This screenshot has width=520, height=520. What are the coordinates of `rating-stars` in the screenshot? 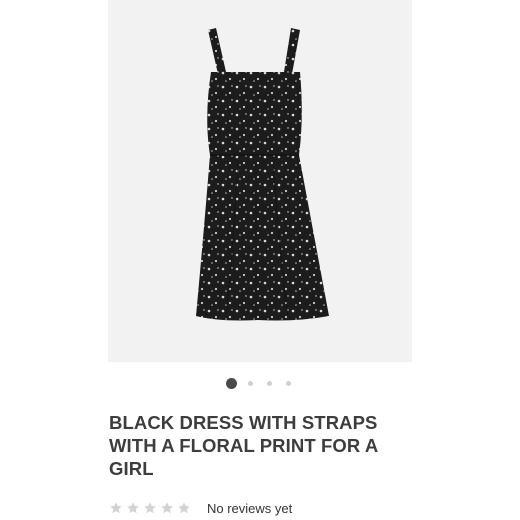 It's located at (150, 508).